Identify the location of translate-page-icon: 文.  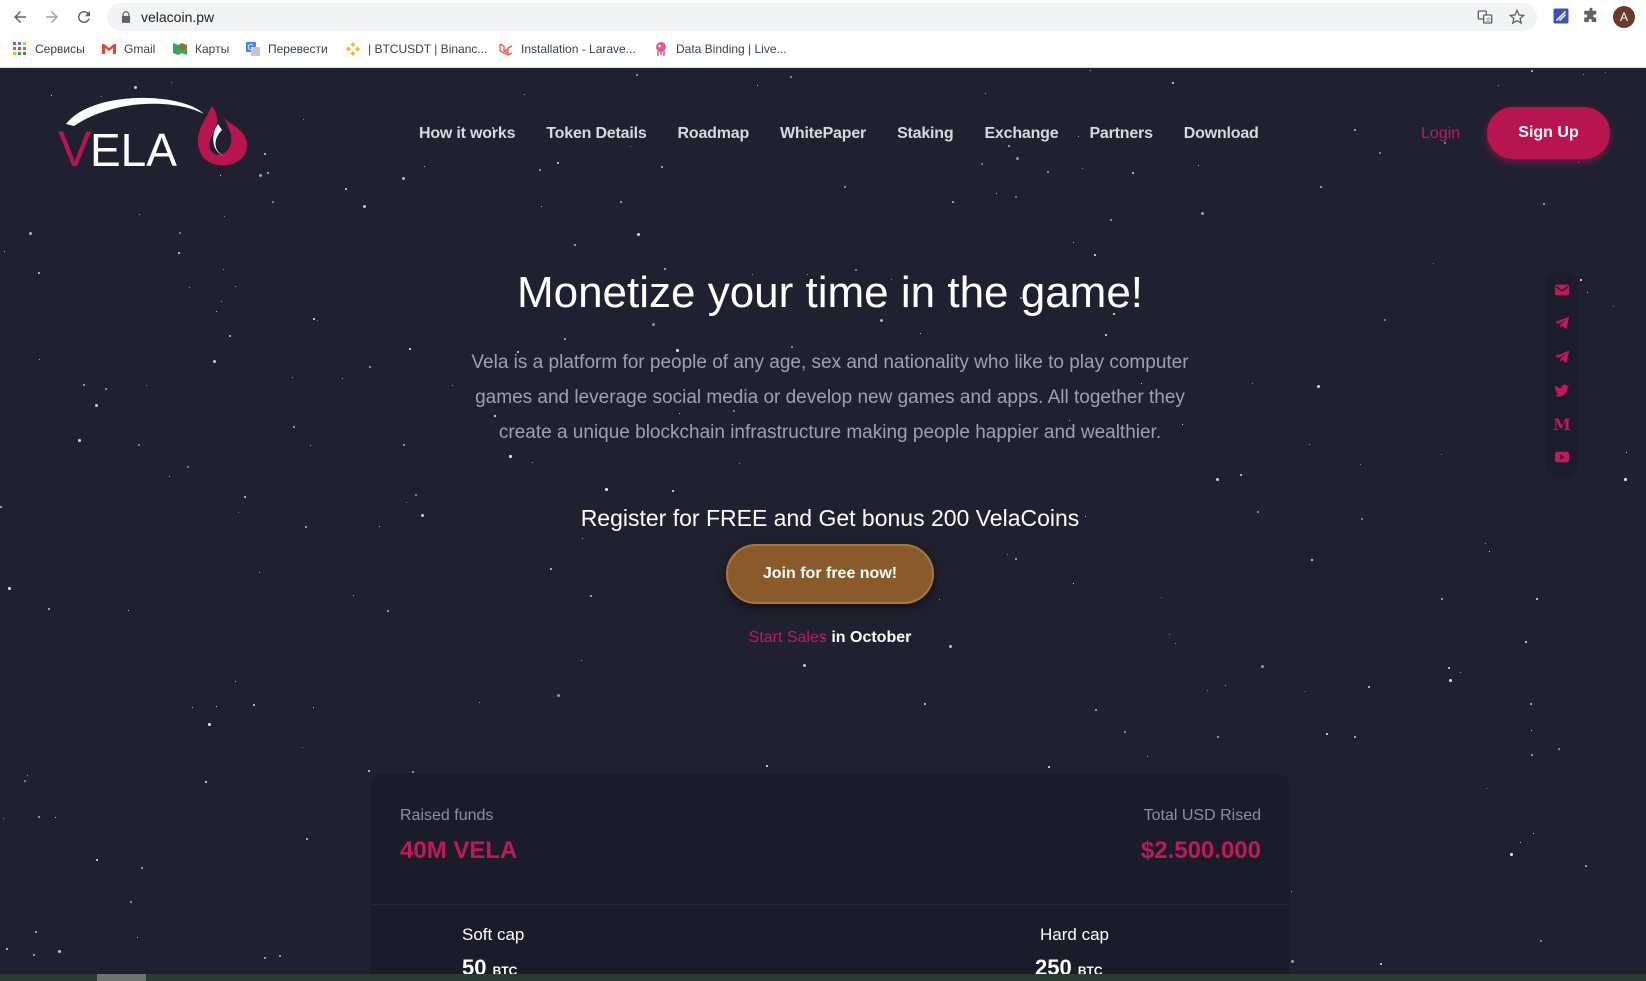
(1485, 17).